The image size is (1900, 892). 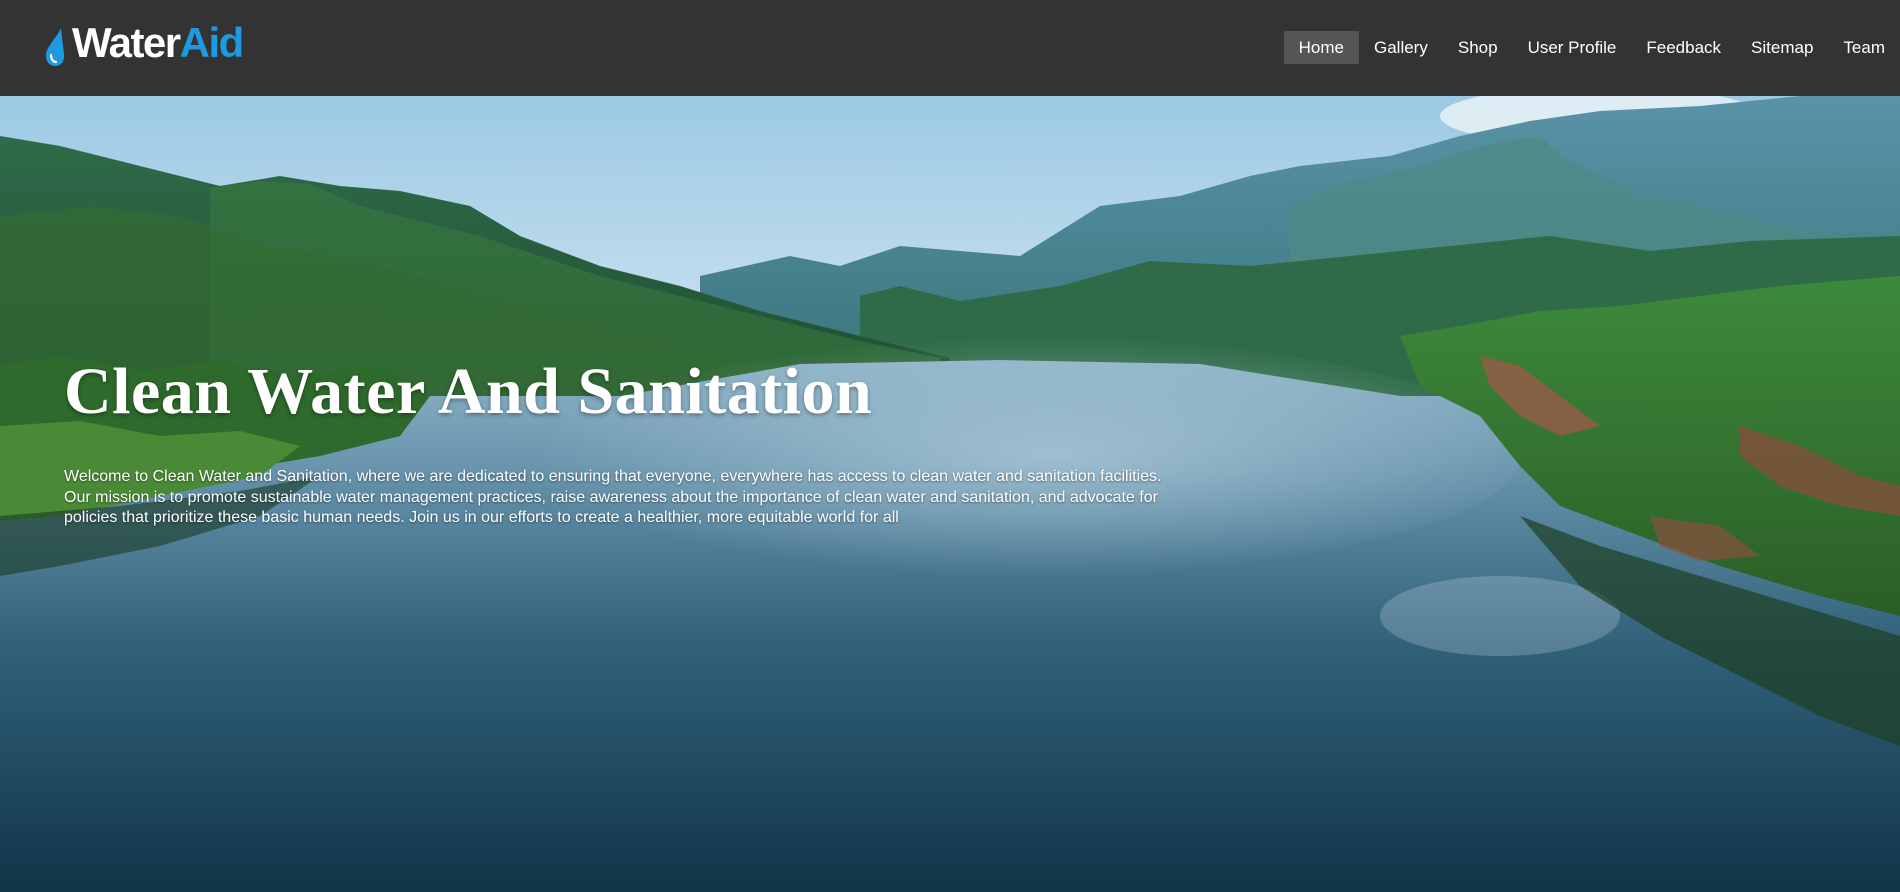 I want to click on water-drop-icon, so click(x=55, y=47).